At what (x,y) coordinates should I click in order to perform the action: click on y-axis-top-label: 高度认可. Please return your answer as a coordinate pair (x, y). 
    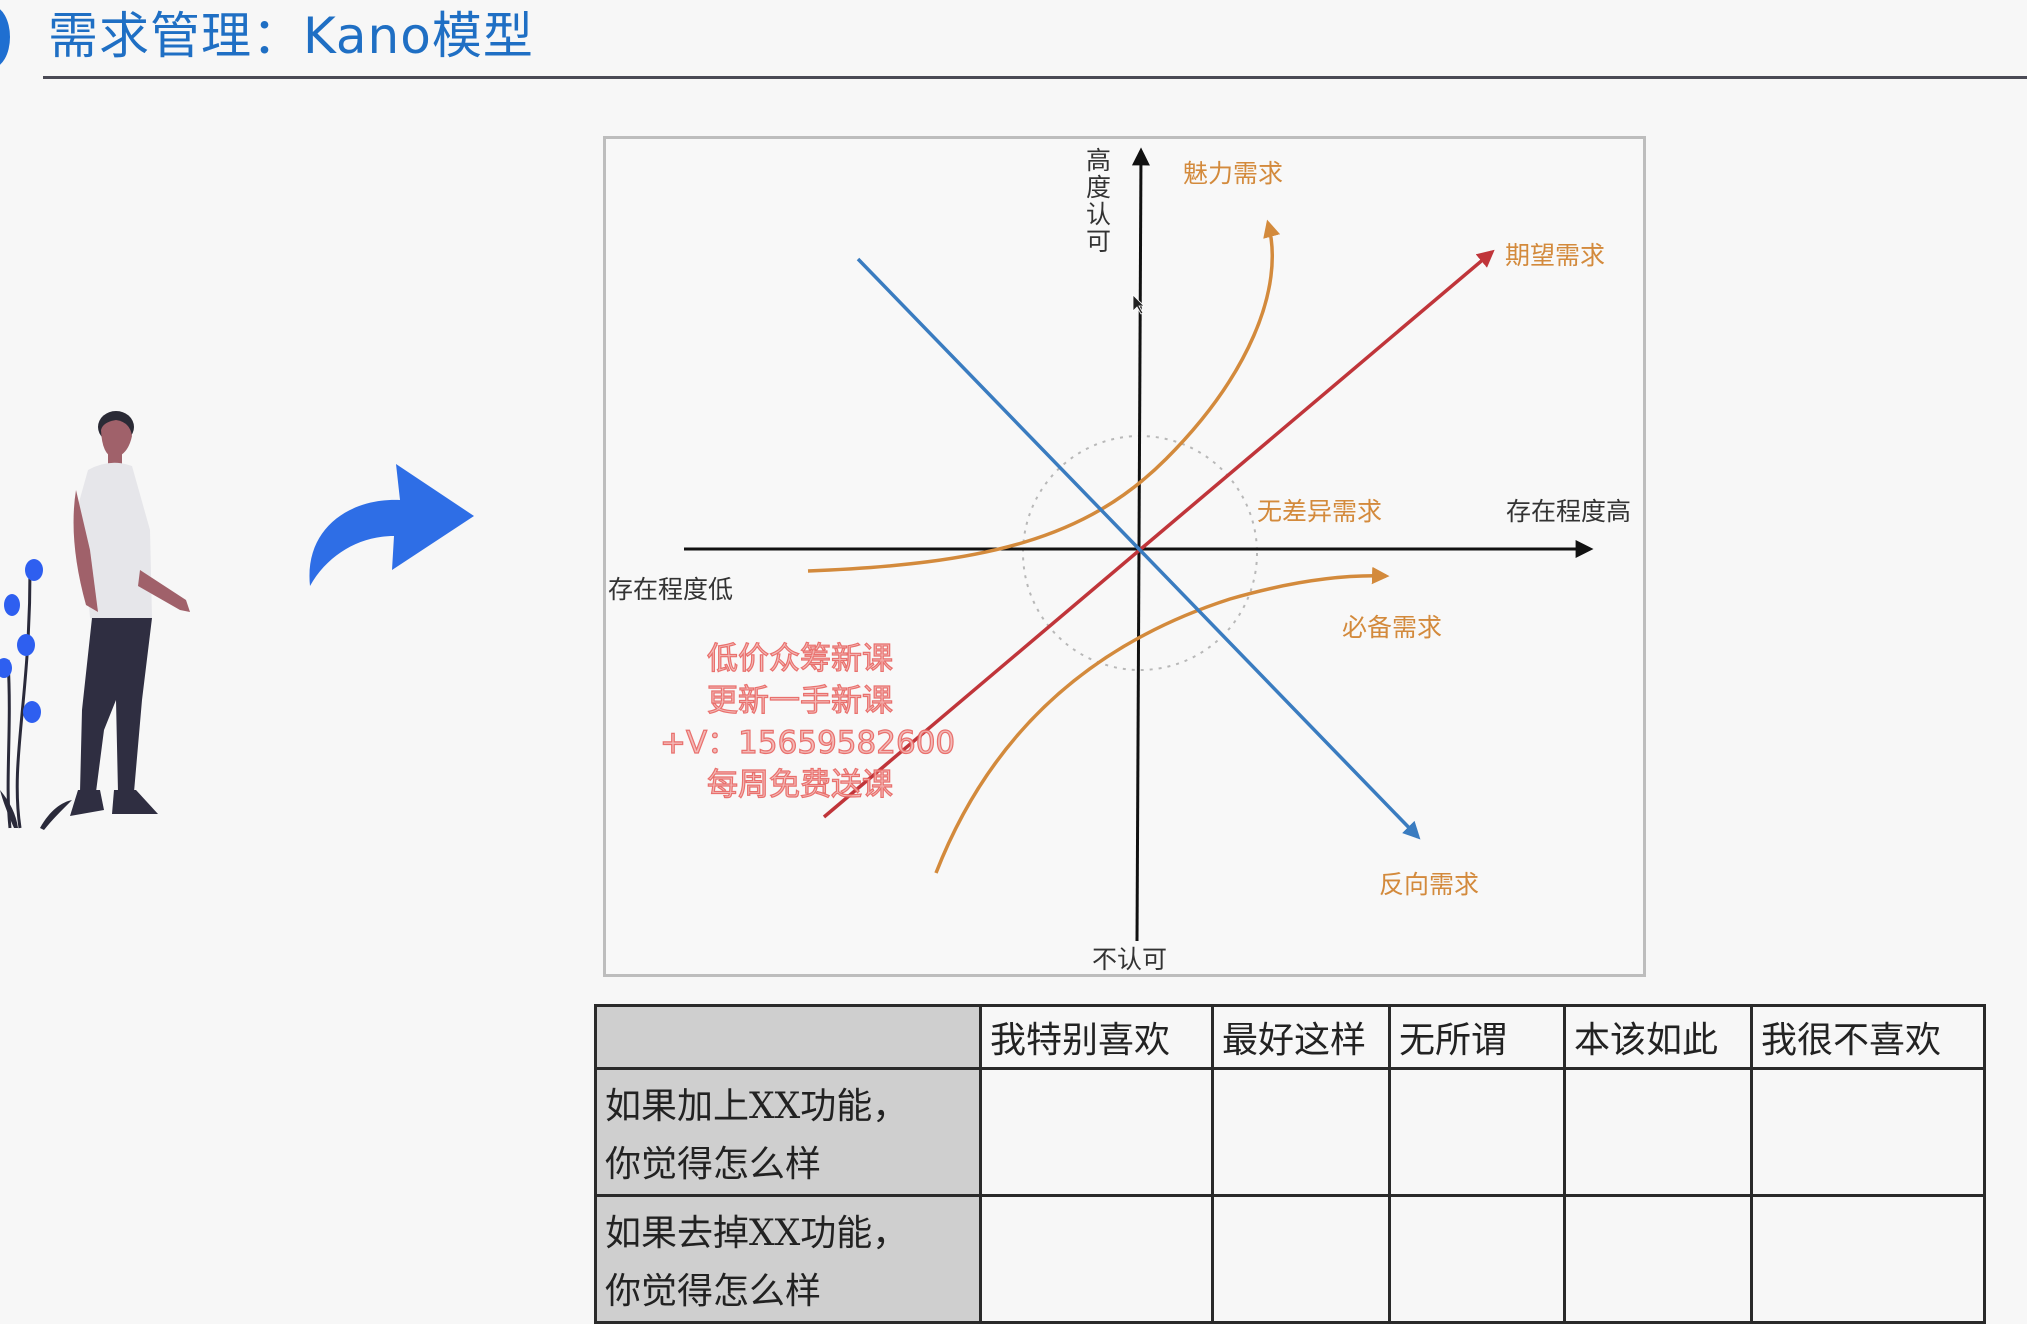
    Looking at the image, I should click on (1098, 201).